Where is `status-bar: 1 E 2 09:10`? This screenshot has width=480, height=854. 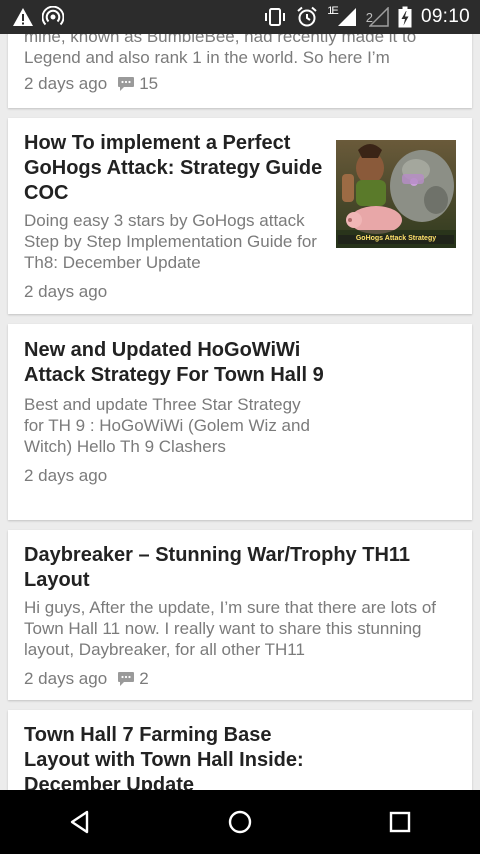 status-bar: 1 E 2 09:10 is located at coordinates (240, 17).